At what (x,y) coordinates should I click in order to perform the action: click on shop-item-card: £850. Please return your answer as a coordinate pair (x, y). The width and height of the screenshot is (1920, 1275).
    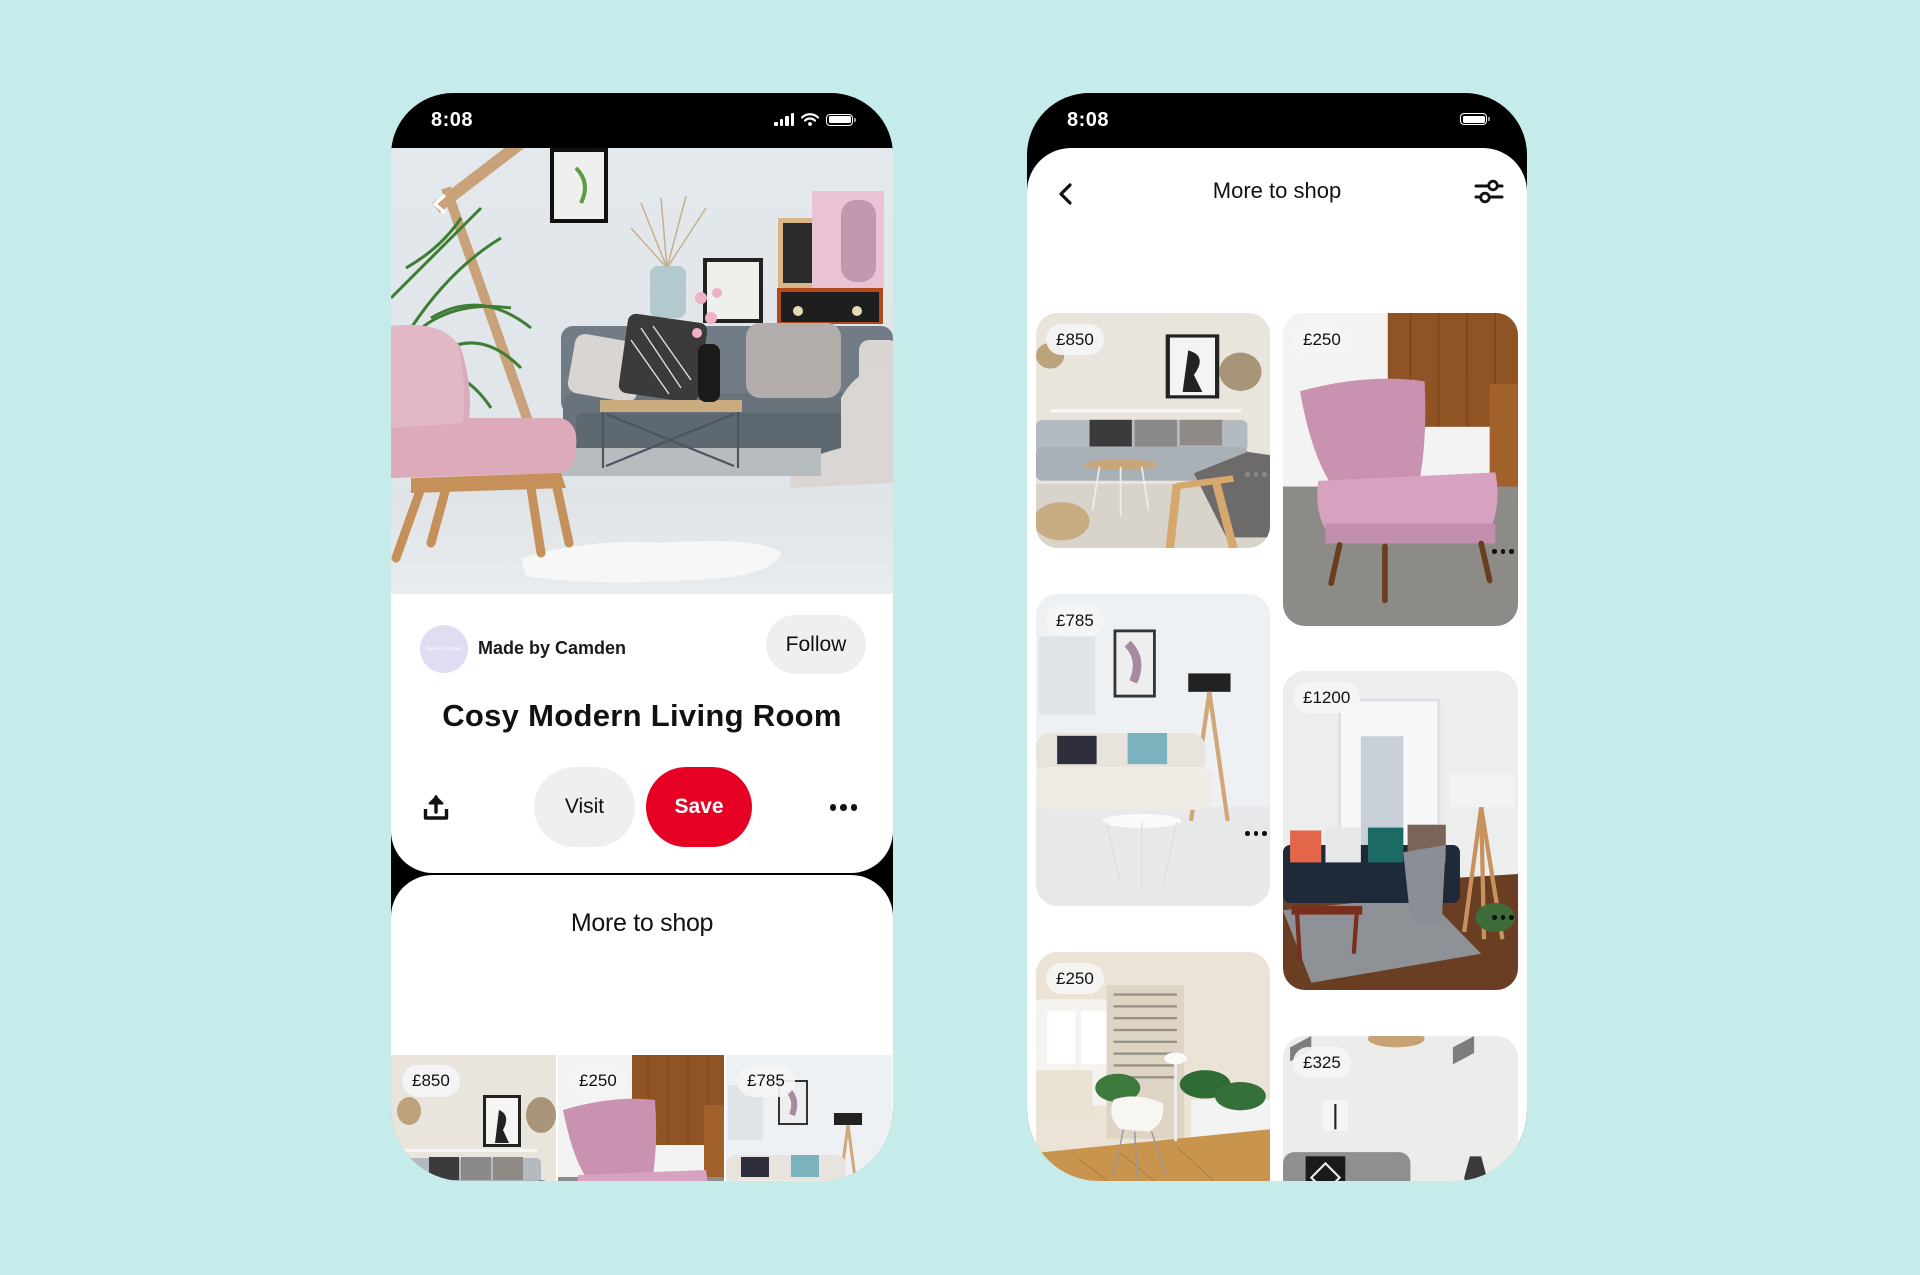
    Looking at the image, I should click on (473, 1118).